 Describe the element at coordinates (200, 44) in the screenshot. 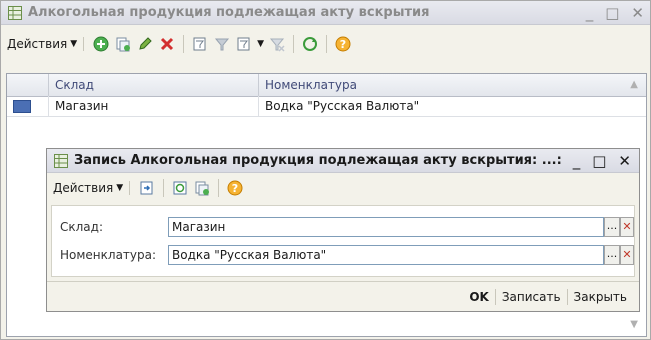

I see `filter-icon` at that location.